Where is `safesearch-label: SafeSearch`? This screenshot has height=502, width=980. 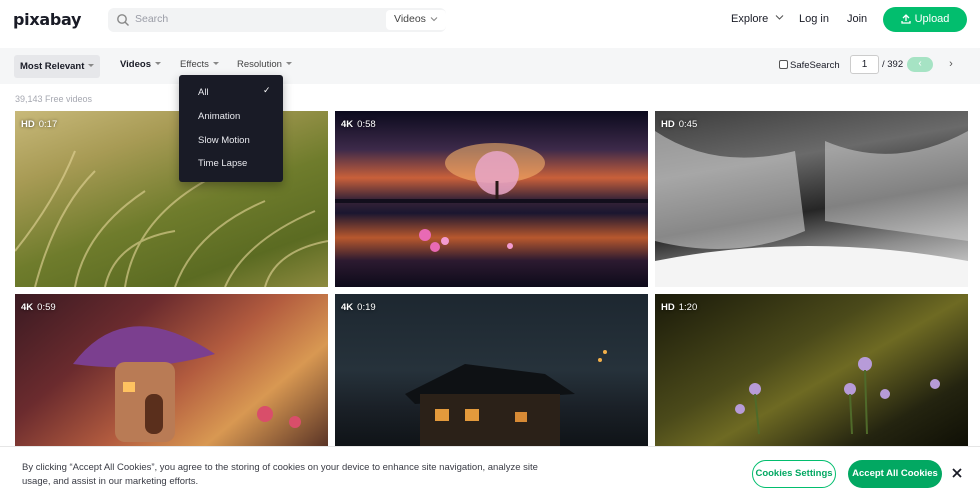
safesearch-label: SafeSearch is located at coordinates (815, 65).